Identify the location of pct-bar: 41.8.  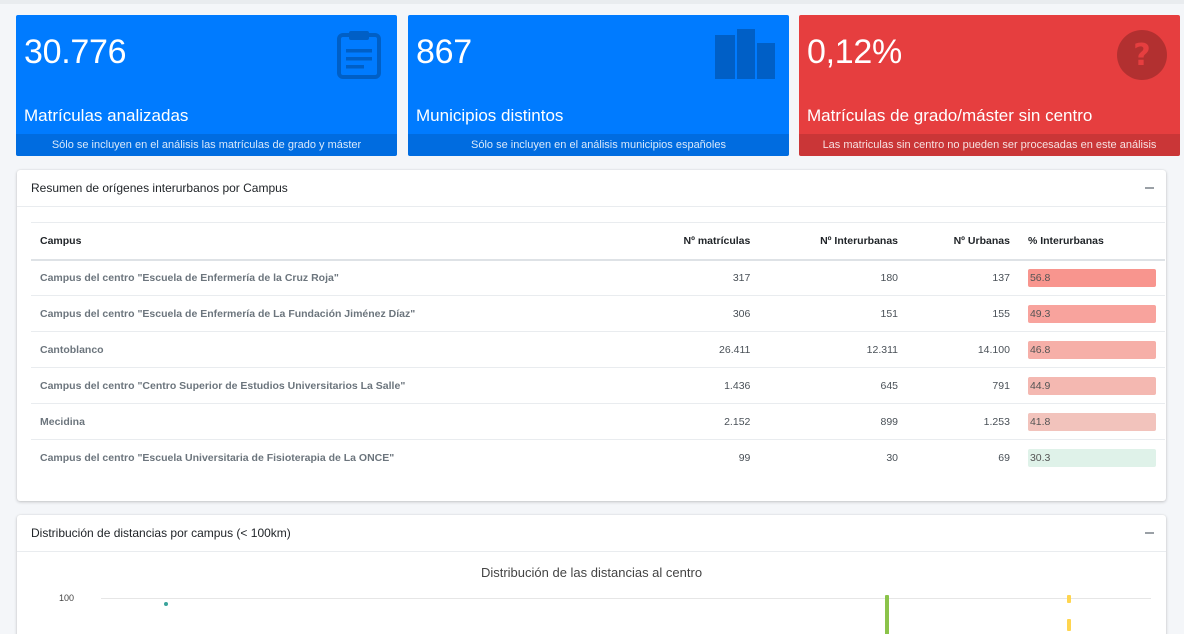
(1091, 421).